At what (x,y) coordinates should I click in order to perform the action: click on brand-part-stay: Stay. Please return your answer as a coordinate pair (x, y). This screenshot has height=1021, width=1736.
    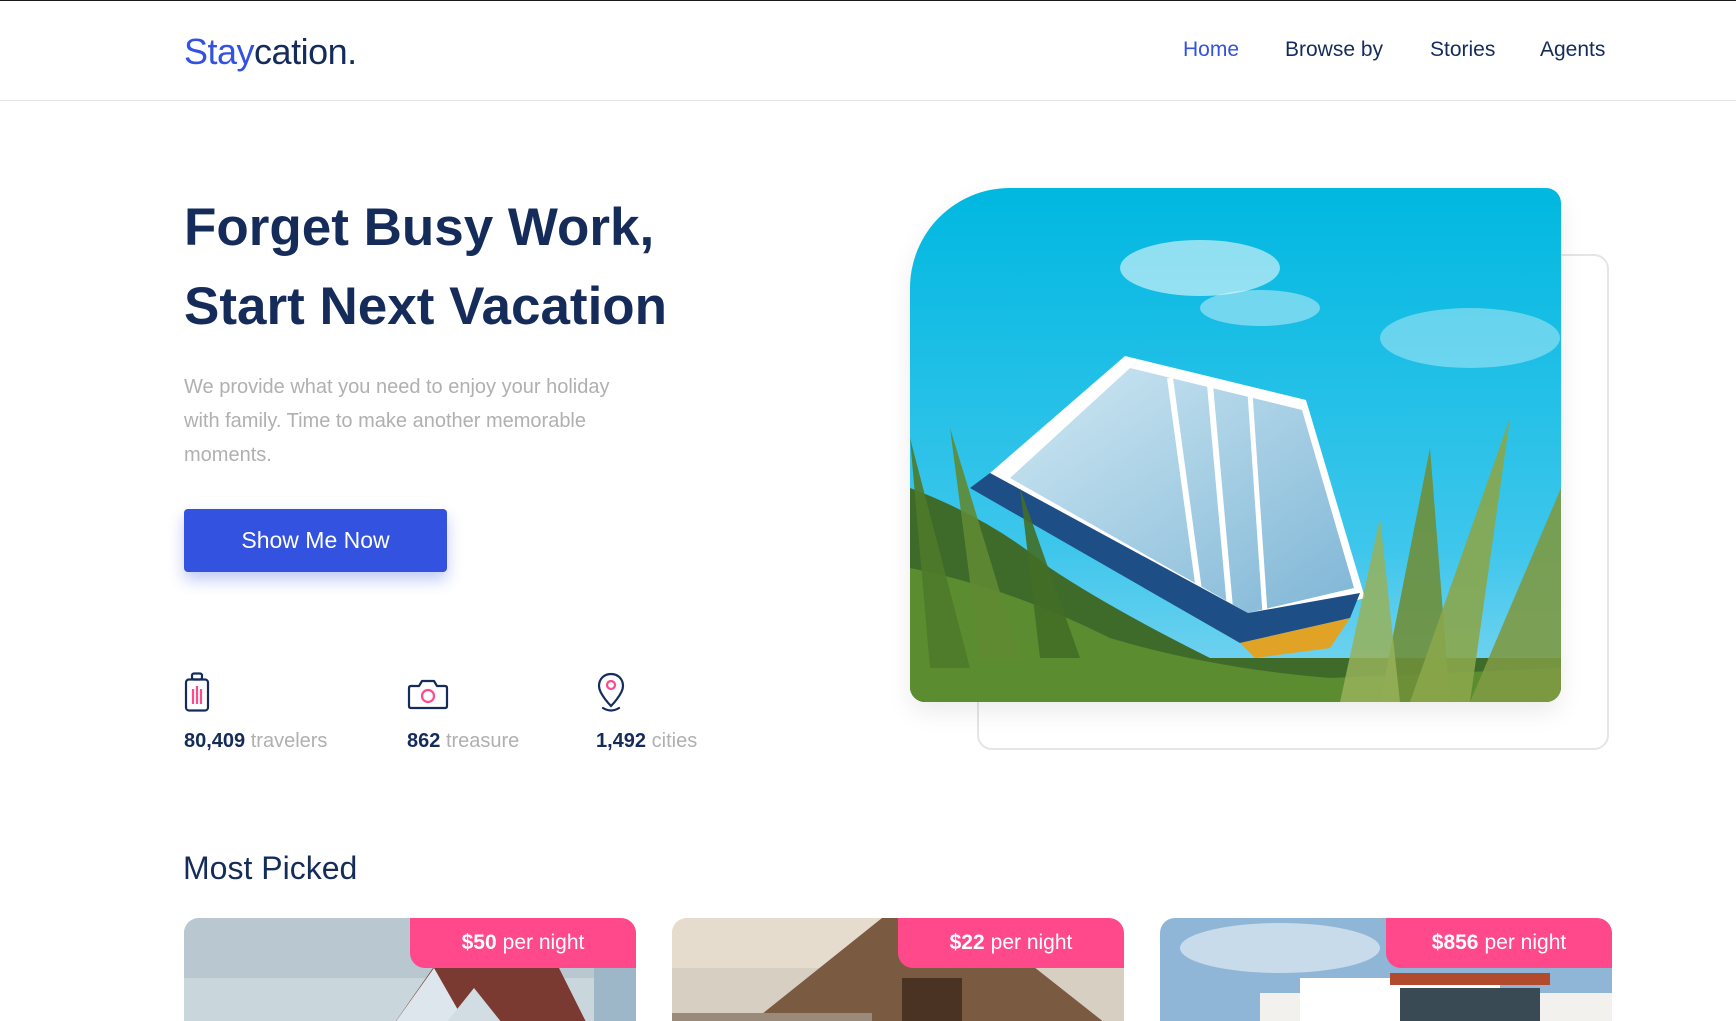
    Looking at the image, I should click on (219, 51).